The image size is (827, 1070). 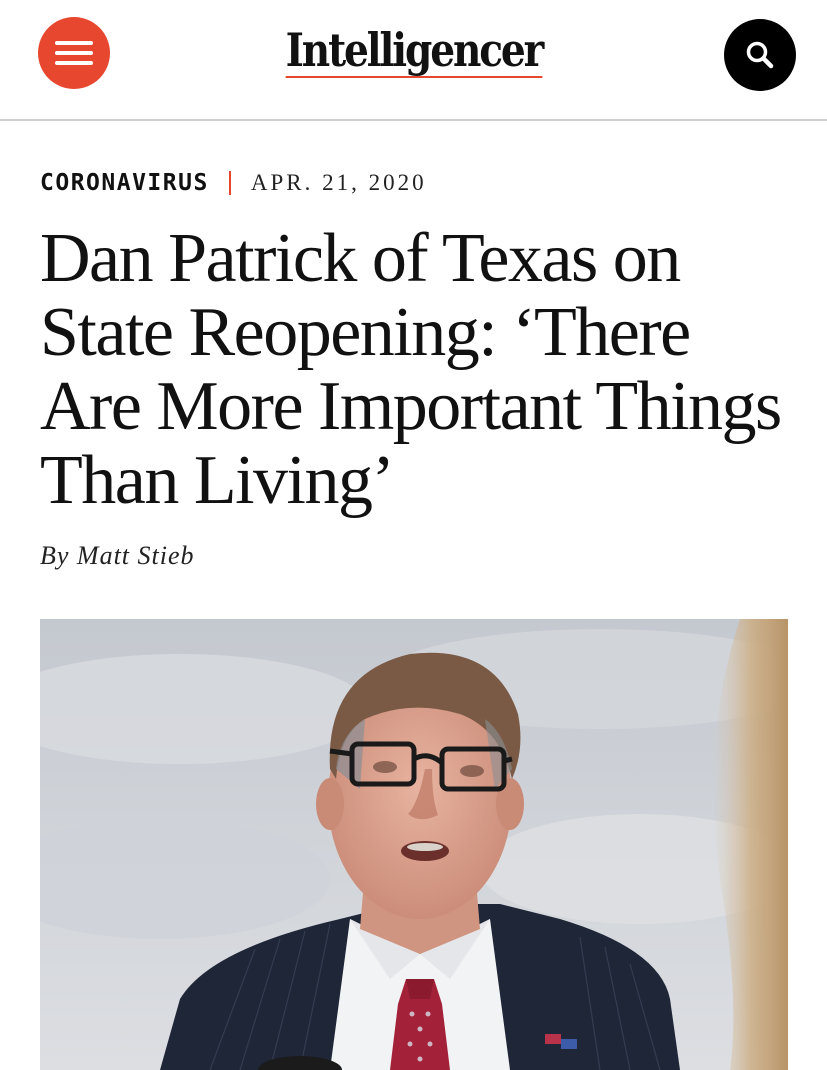 I want to click on site-header: Intelligencer, so click(x=413, y=60).